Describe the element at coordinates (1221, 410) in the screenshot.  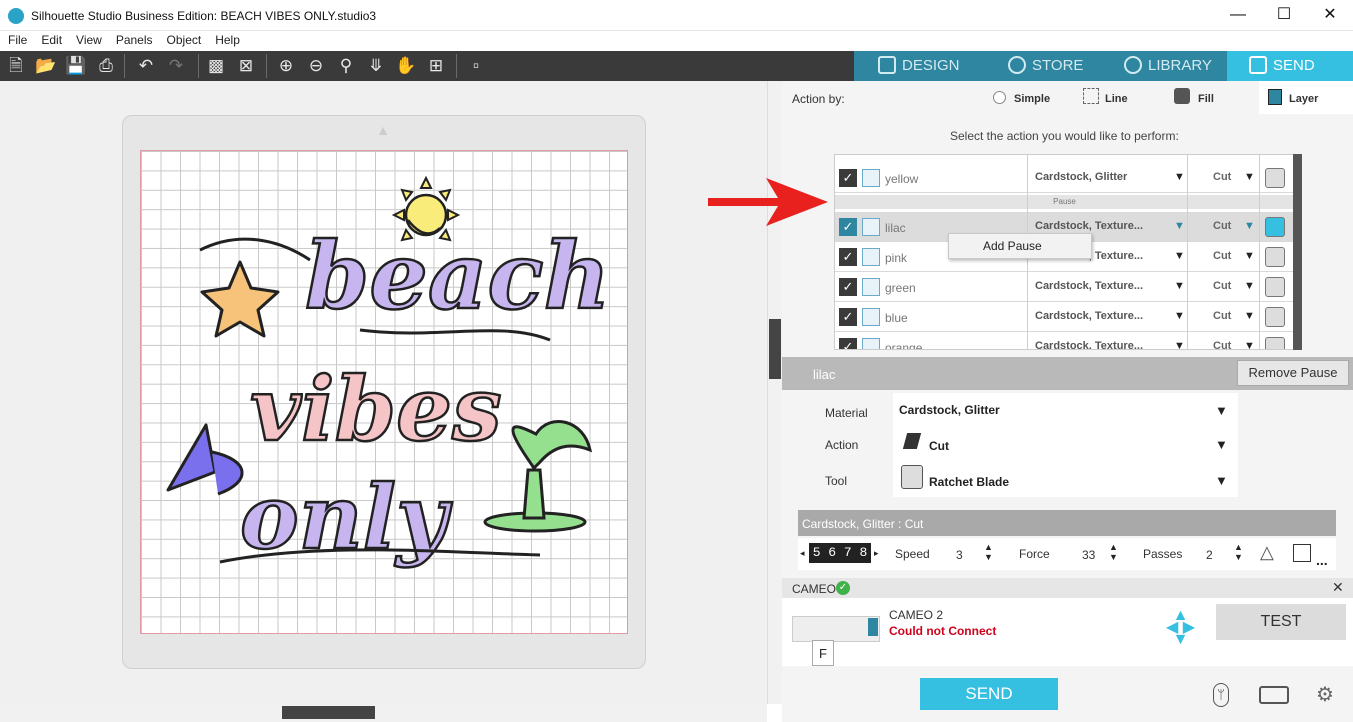
I see `material-dropdown-icon: ▼` at that location.